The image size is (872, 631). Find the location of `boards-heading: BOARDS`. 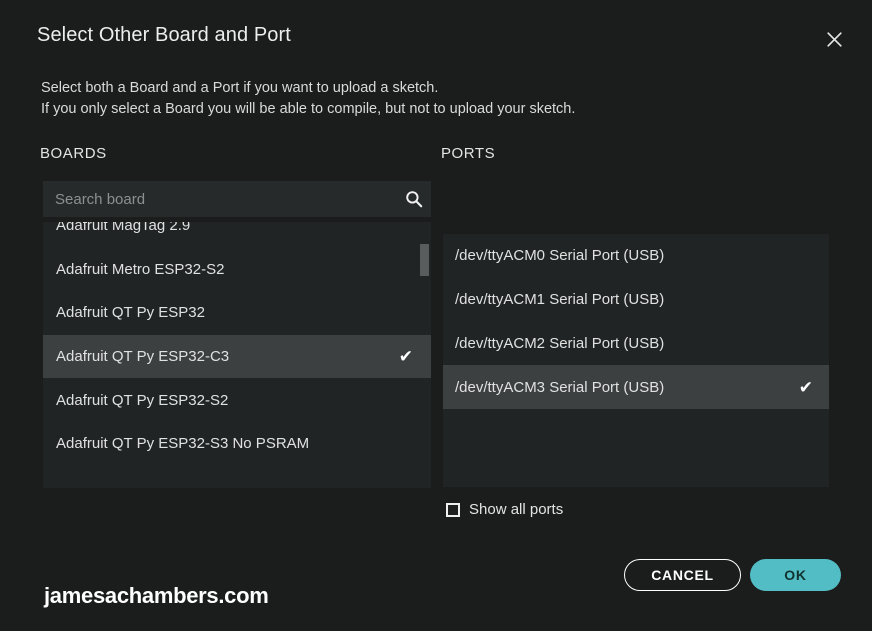

boards-heading: BOARDS is located at coordinates (73, 153).